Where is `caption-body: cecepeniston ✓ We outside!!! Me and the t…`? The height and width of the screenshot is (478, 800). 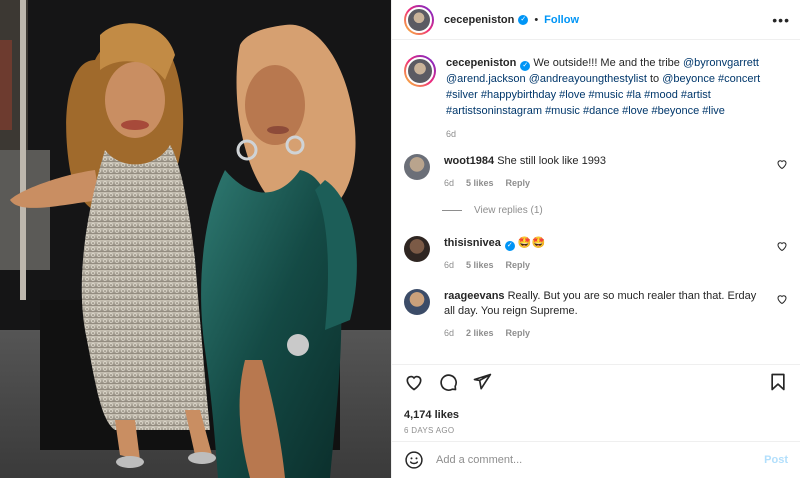 caption-body: cecepeniston ✓ We outside!!! Me and the t… is located at coordinates (611, 98).